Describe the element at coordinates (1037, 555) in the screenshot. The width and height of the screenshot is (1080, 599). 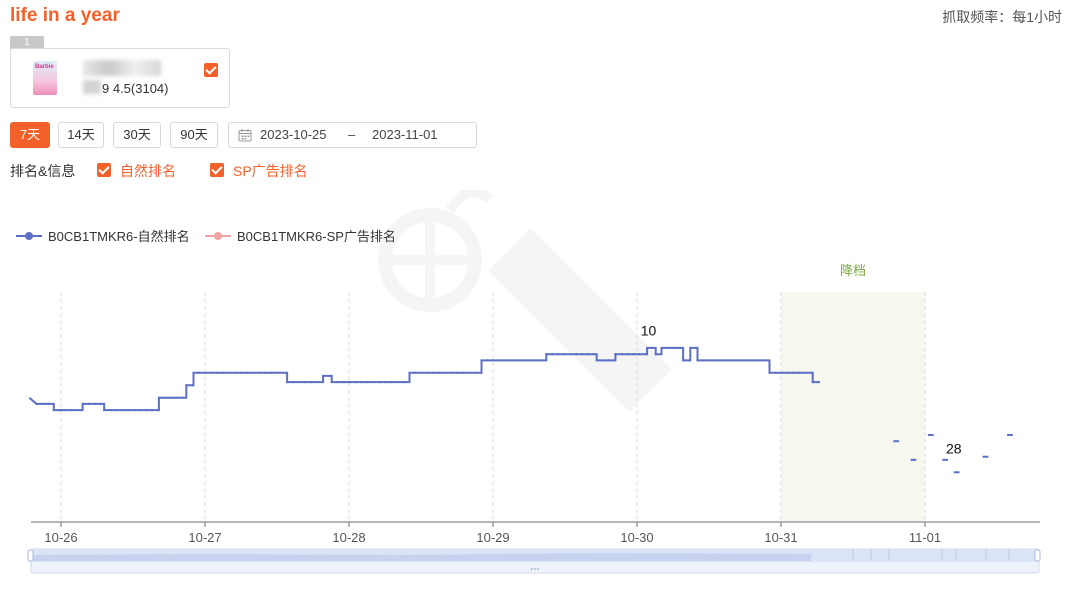
I see `data-zoom-right-handle` at that location.